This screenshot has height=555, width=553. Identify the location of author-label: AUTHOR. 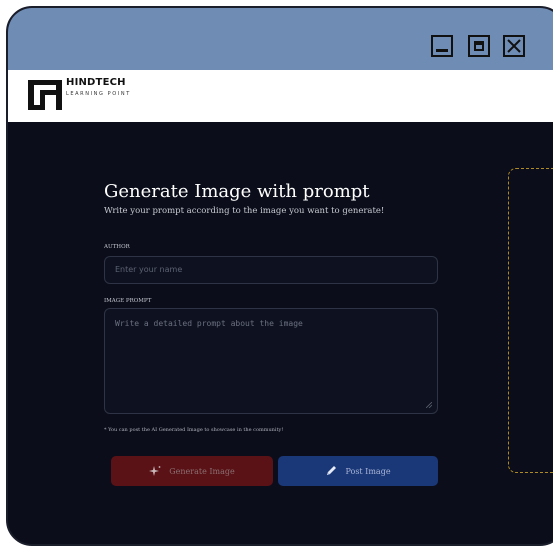
(117, 247).